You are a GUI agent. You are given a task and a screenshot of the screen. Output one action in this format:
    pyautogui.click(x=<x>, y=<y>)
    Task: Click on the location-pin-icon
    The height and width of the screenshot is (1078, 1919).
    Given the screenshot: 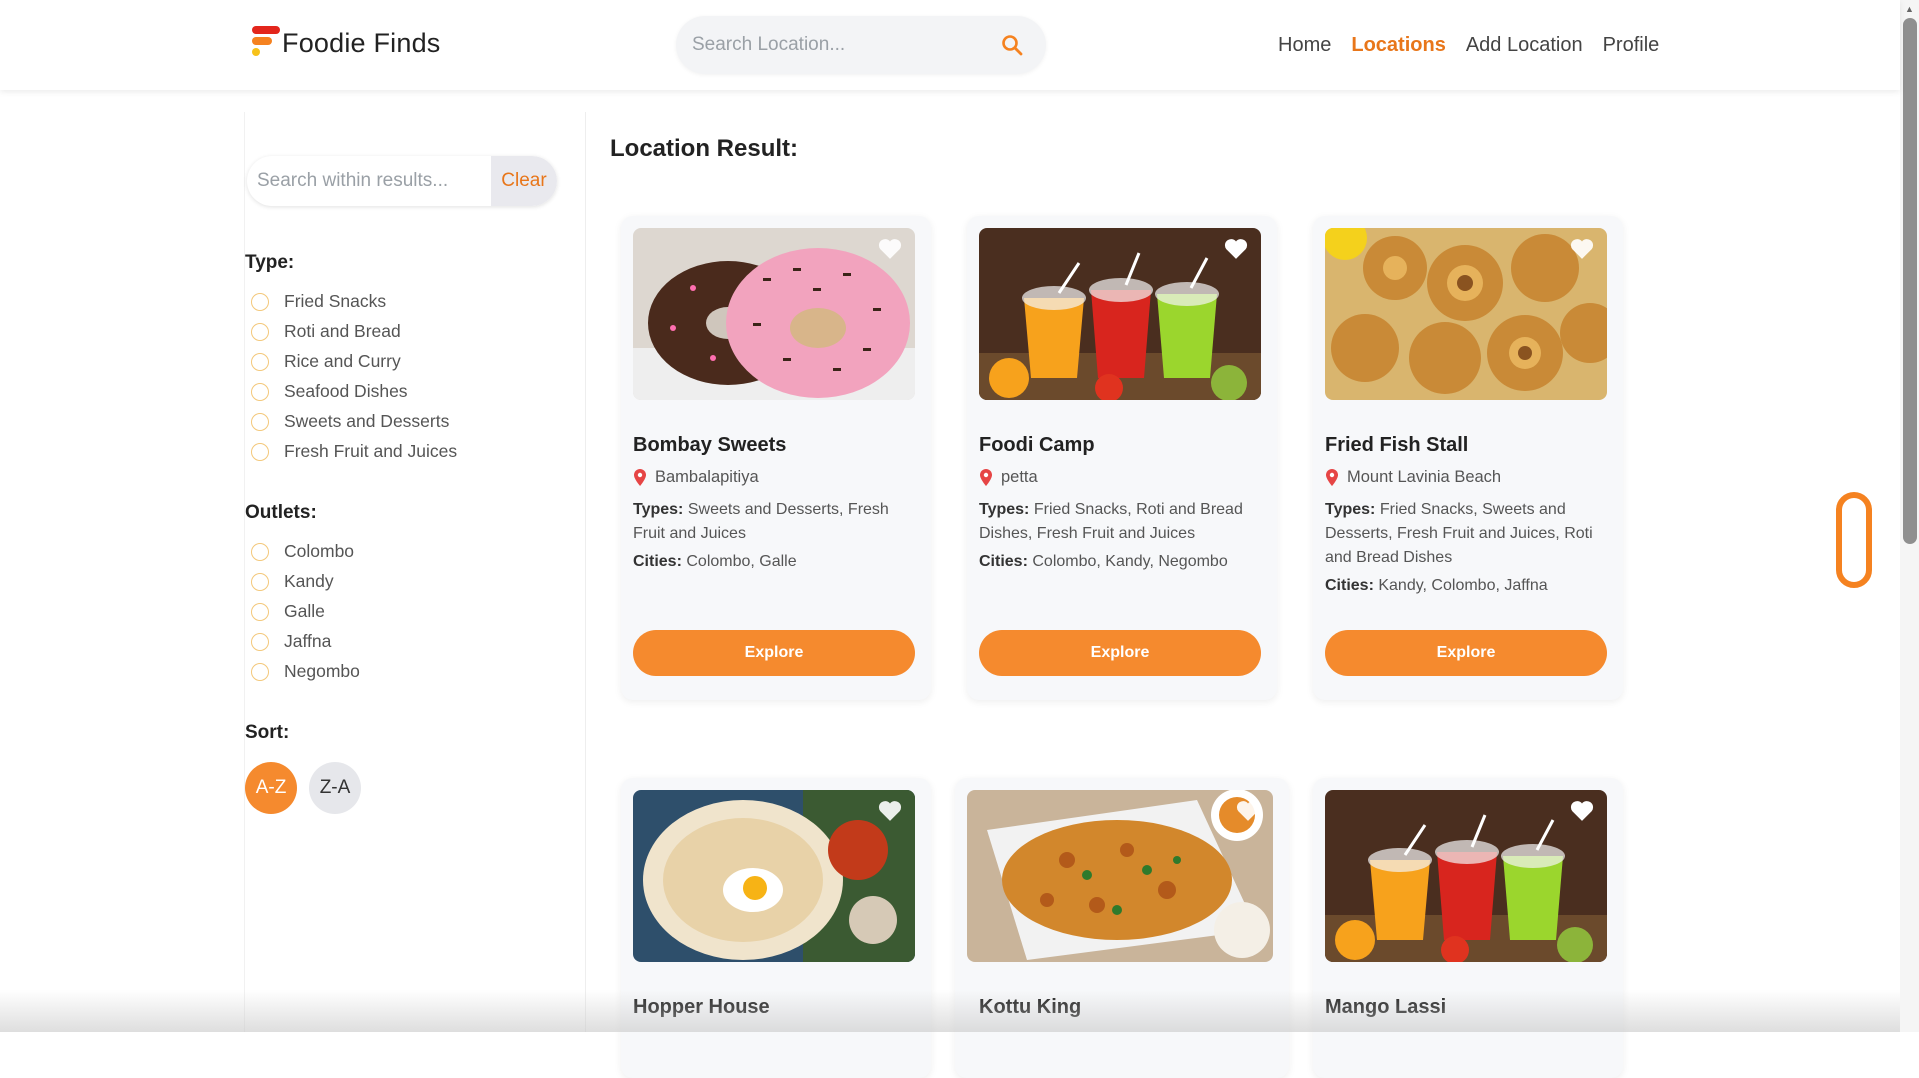 What is the action you would take?
    pyautogui.click(x=986, y=477)
    